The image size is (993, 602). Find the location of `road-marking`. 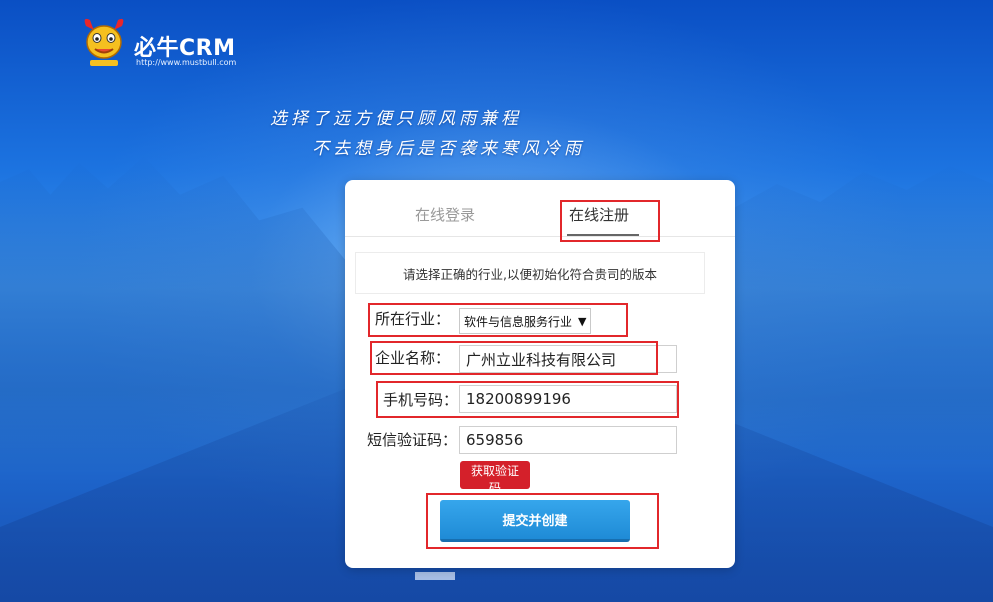

road-marking is located at coordinates (435, 576).